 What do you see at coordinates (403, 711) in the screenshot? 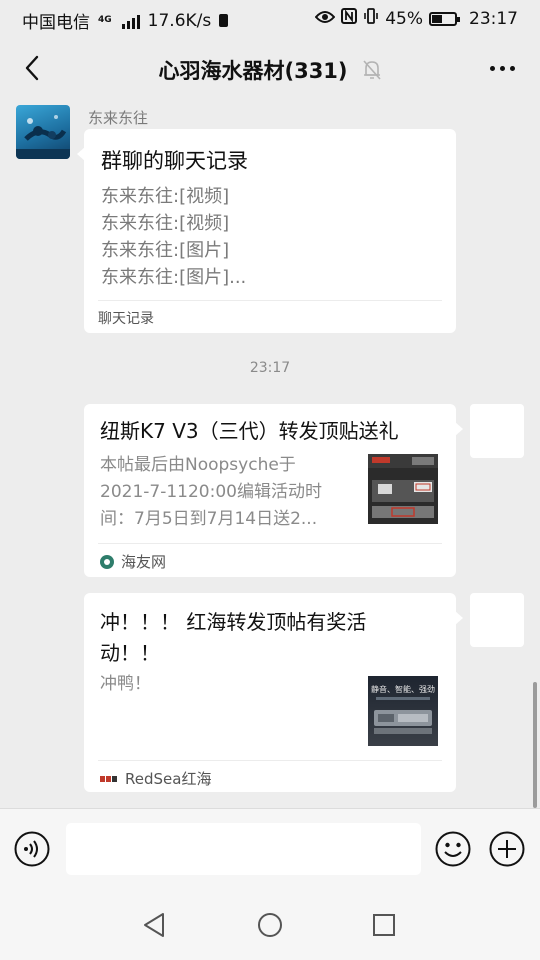
I see `link-card-thumbnail: 静音、智能、强劲` at bounding box center [403, 711].